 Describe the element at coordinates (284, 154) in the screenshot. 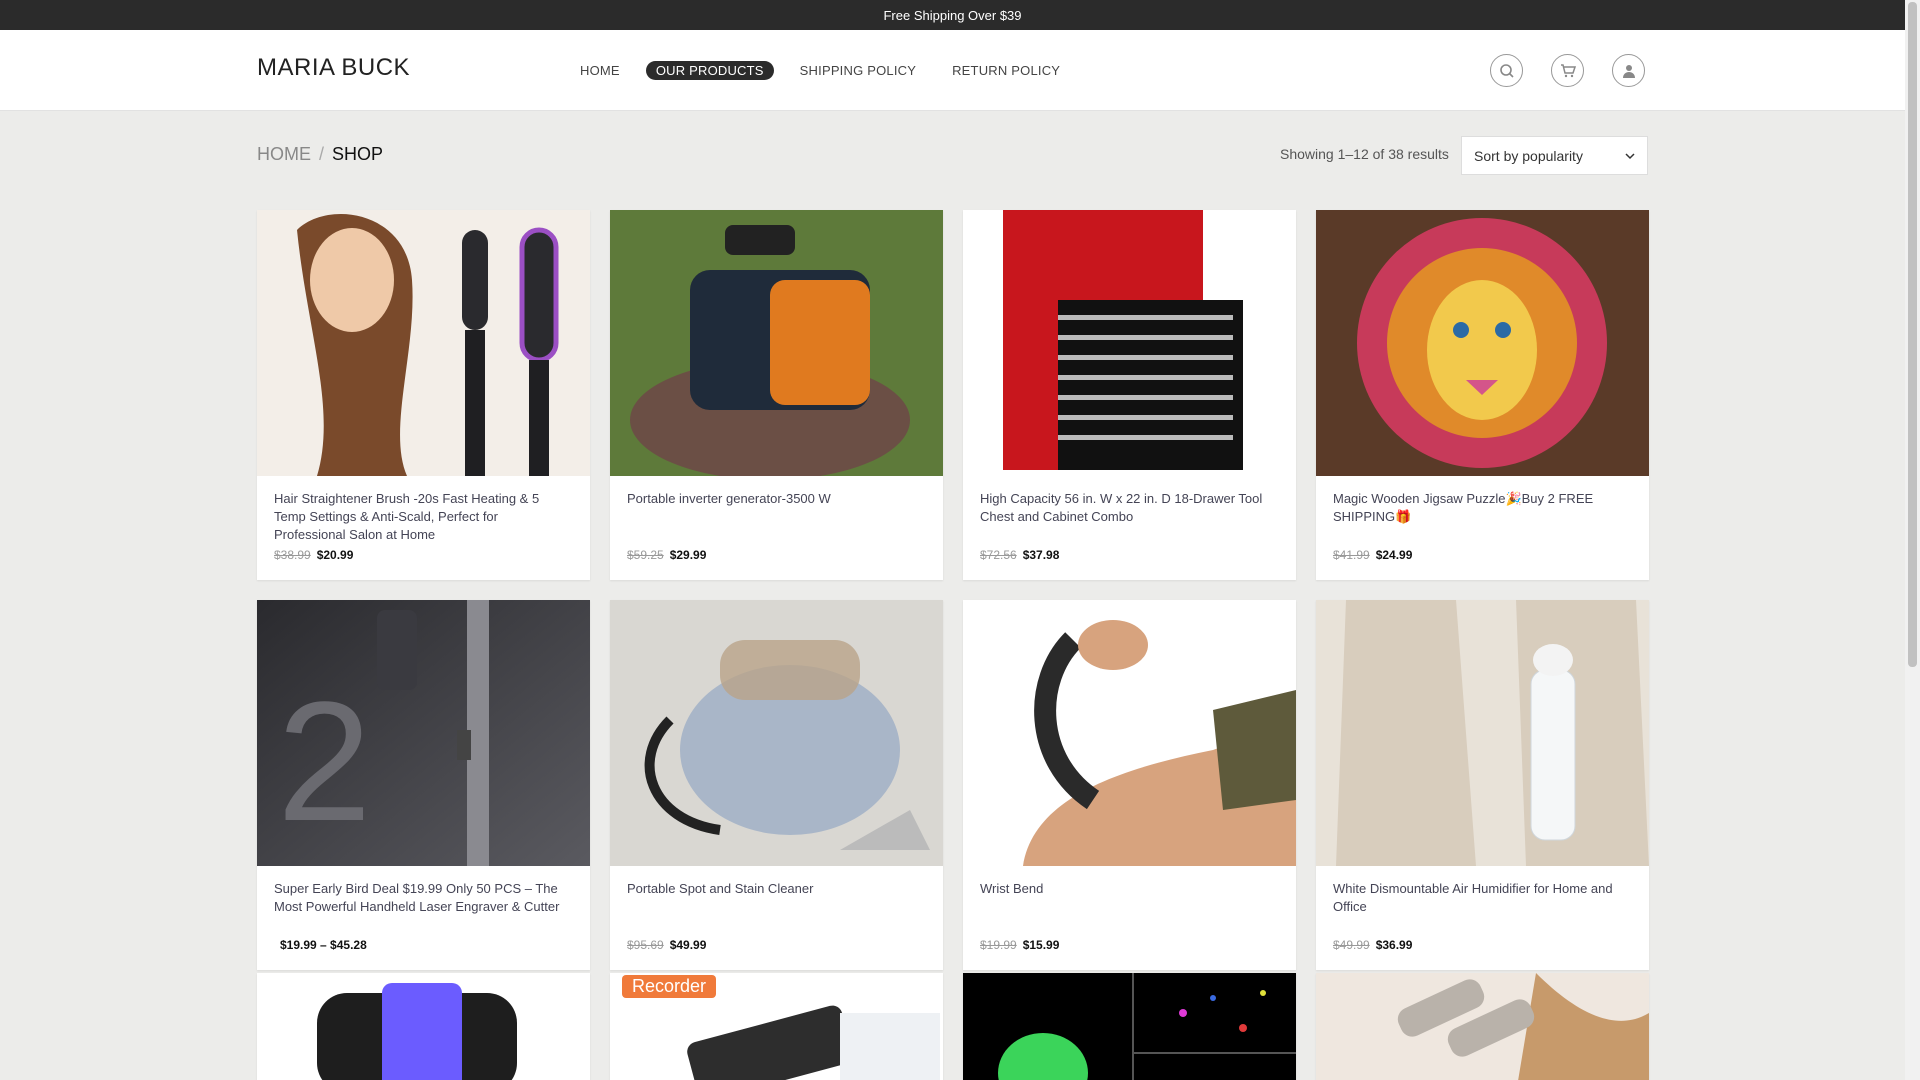

I see `breadcrumb-home: HOME` at that location.